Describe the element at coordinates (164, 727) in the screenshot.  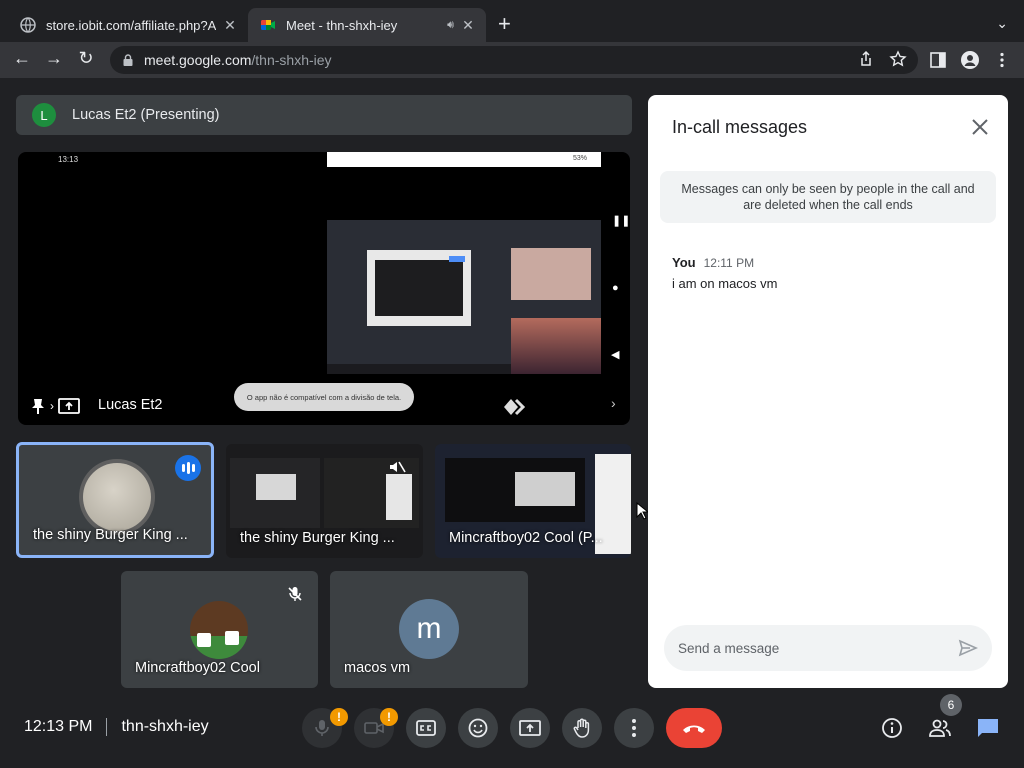
I see `meeting-code: thn-shxh-iey` at that location.